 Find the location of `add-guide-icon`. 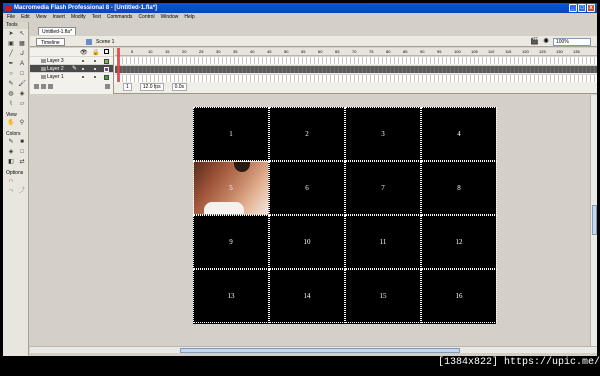

add-guide-icon is located at coordinates (43, 86).